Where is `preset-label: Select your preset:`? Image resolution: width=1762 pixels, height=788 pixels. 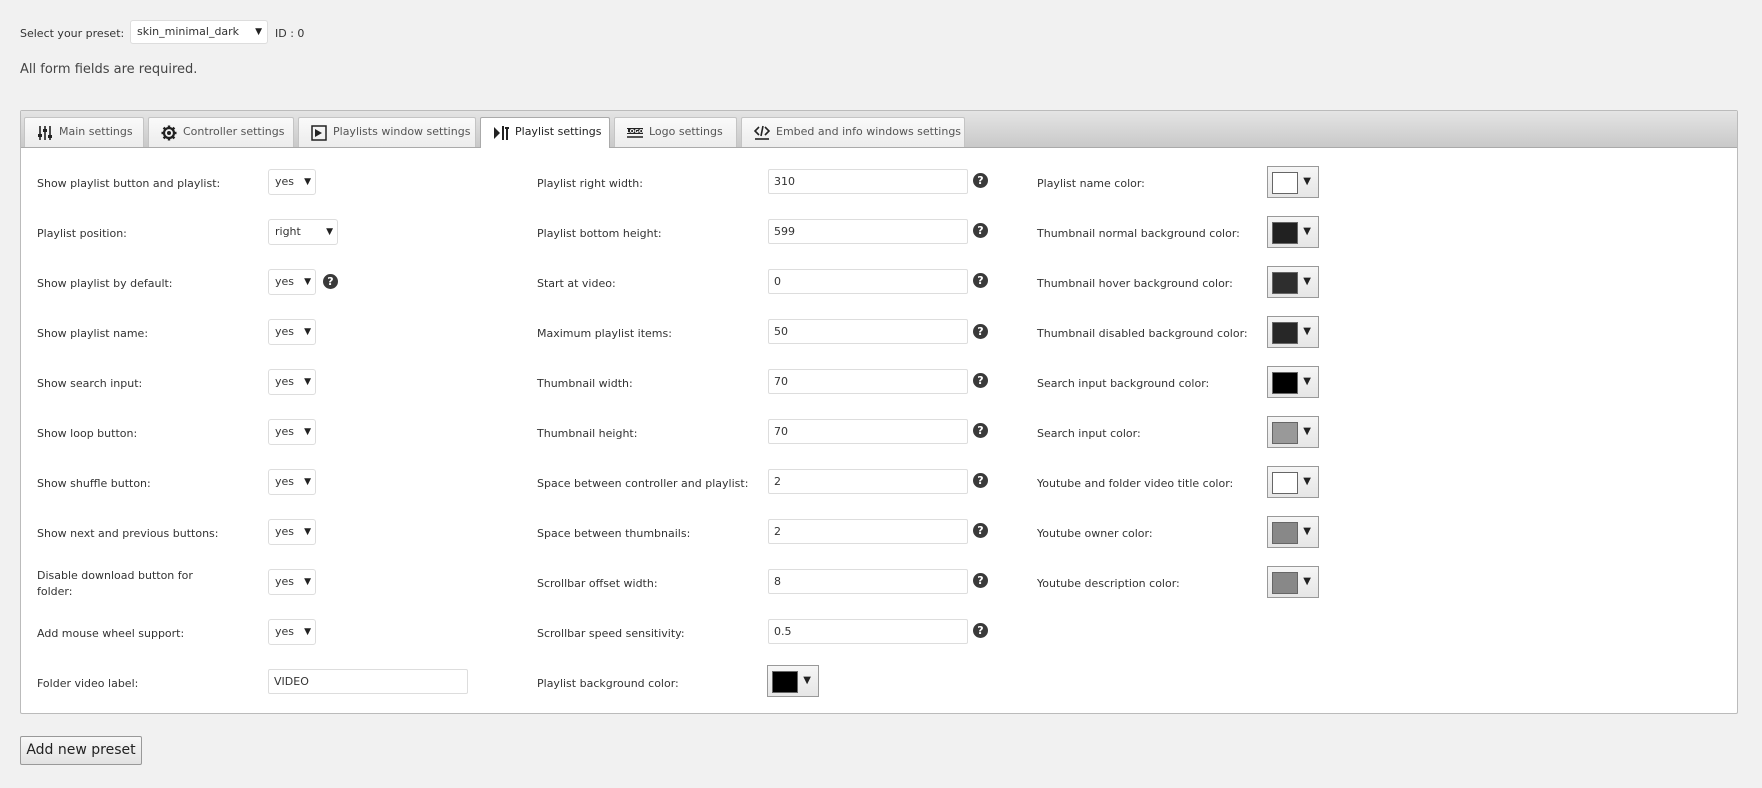 preset-label: Select your preset: is located at coordinates (72, 33).